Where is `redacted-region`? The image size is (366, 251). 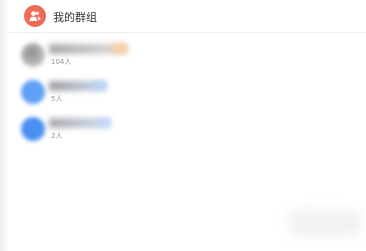
redacted-region is located at coordinates (325, 223).